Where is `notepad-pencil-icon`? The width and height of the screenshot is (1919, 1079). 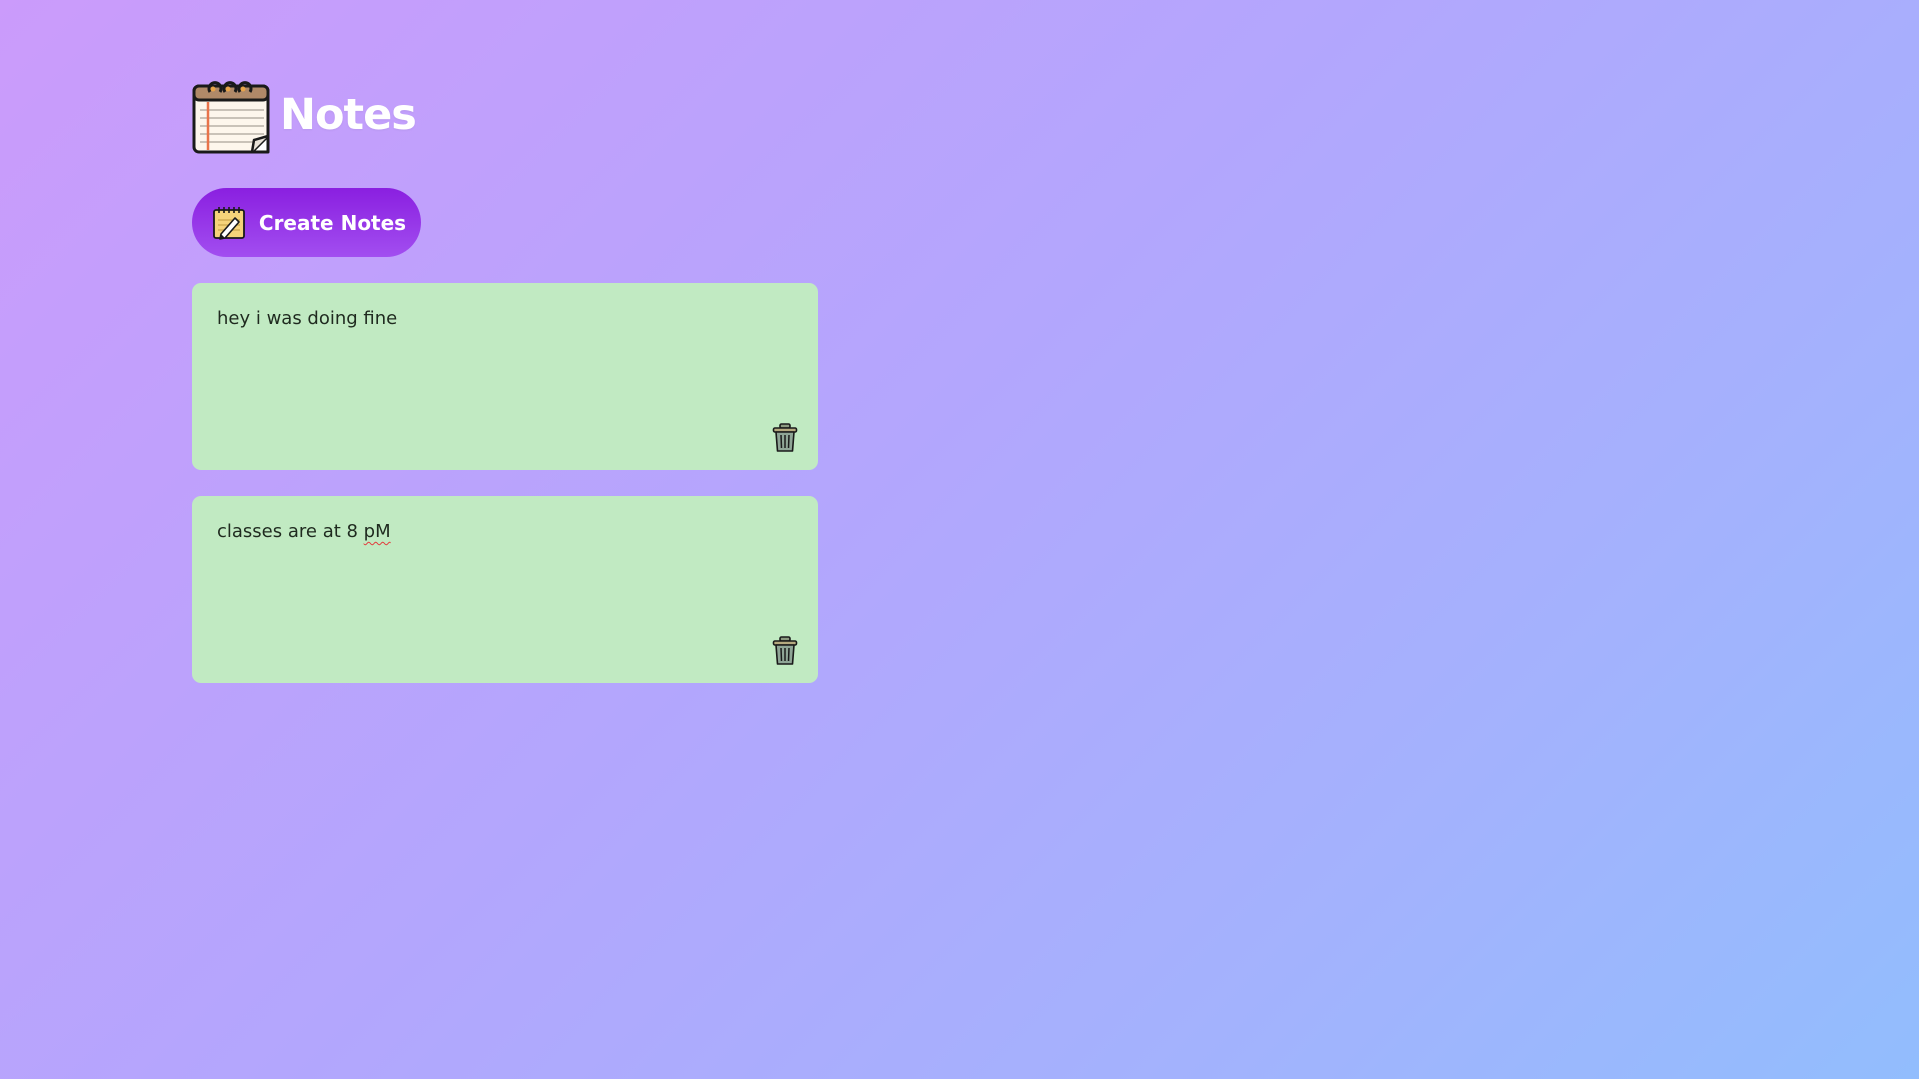
notepad-pencil-icon is located at coordinates (228, 223).